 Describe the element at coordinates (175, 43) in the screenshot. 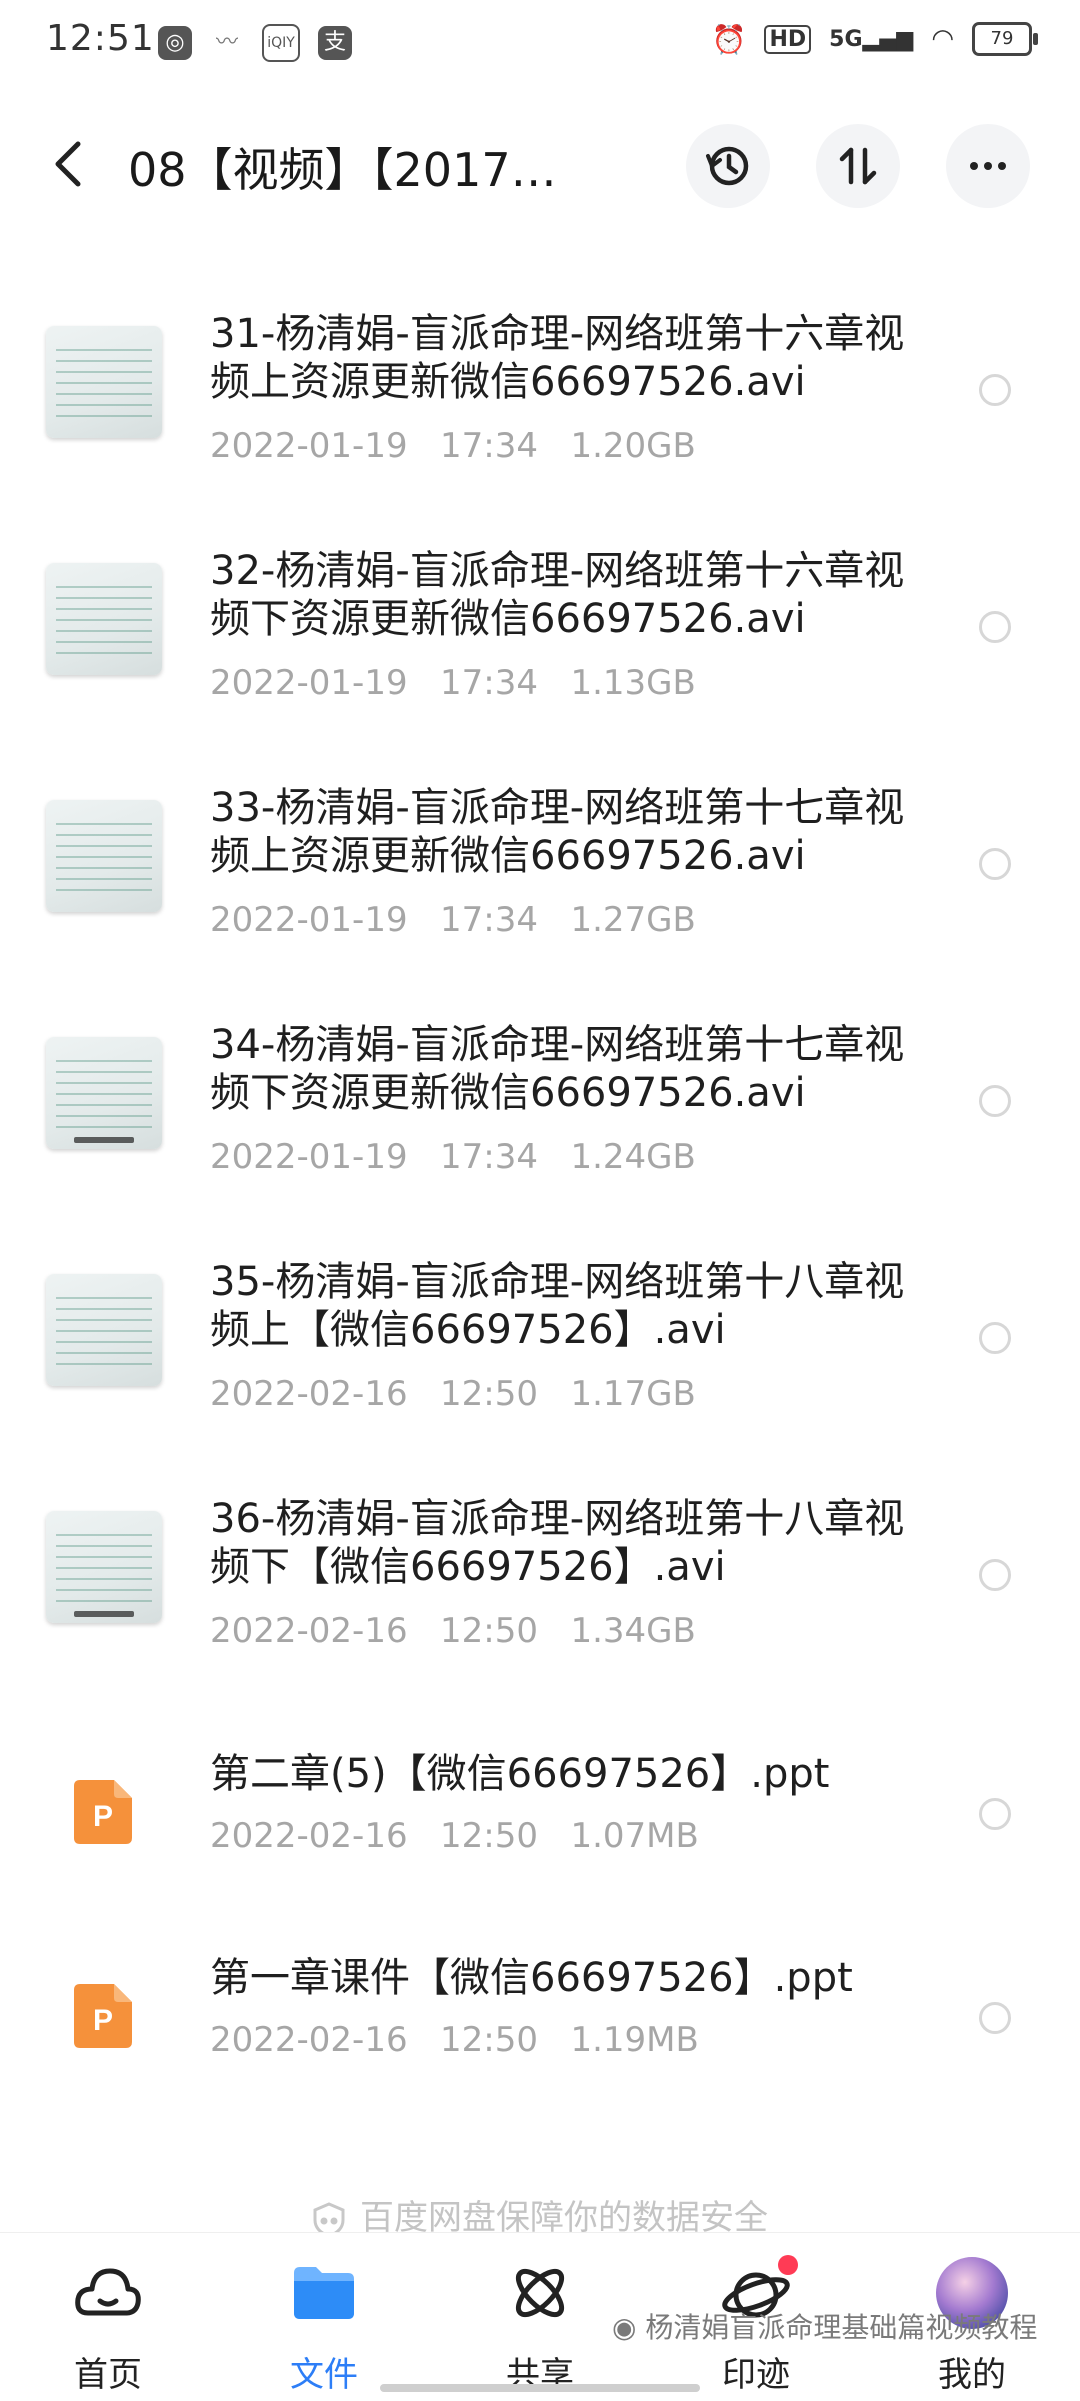

I see `app-icon: ◎` at that location.